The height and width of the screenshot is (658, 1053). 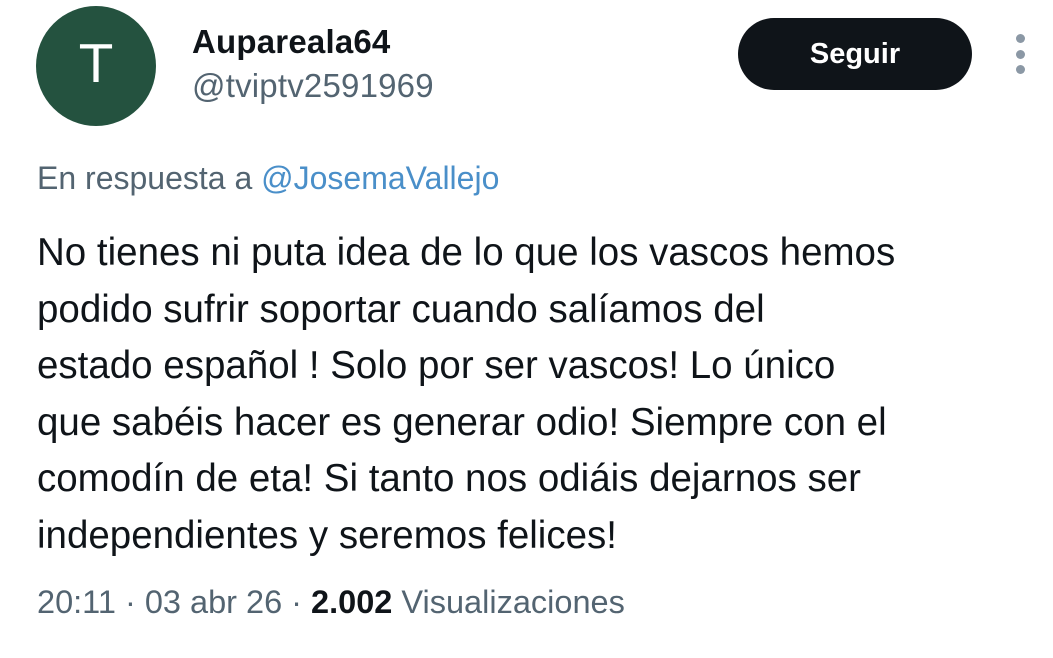 I want to click on avatar-letter: T, so click(x=96, y=65).